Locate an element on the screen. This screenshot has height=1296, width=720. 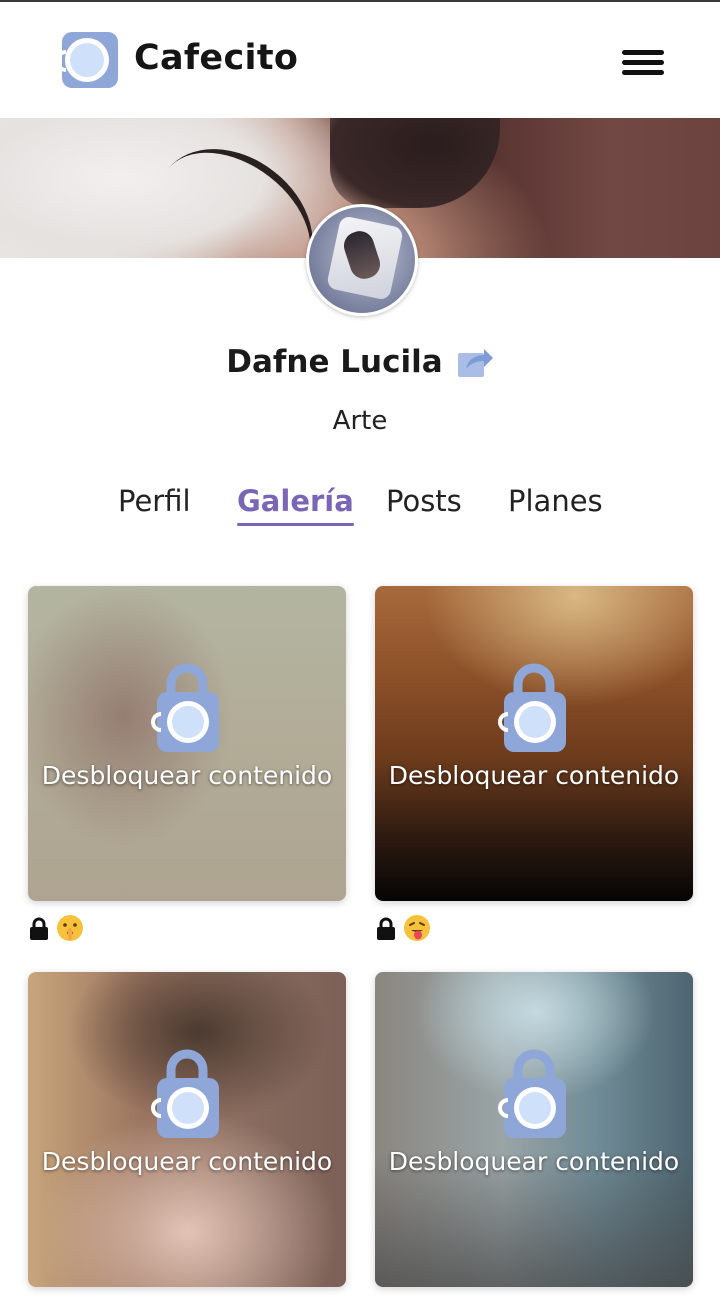
tab-galeria: Galería is located at coordinates (295, 505).